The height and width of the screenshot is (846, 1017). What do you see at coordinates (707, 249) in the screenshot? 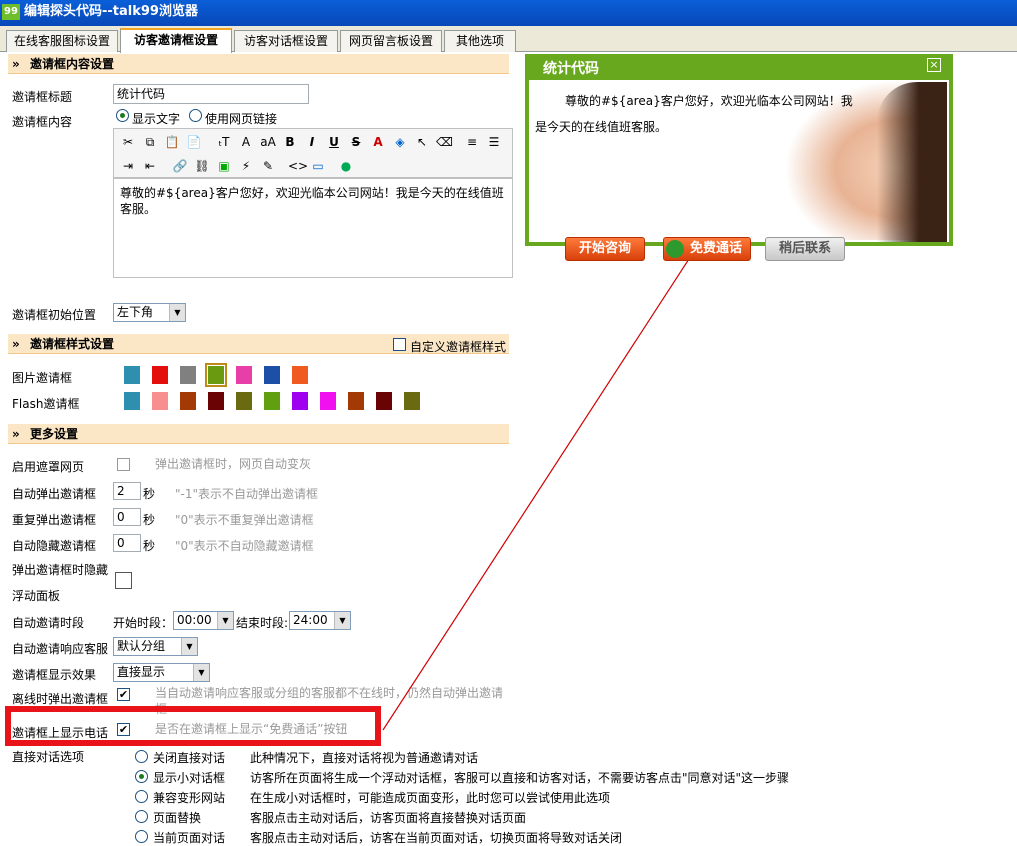
I see `free-call-button: 免费通话` at bounding box center [707, 249].